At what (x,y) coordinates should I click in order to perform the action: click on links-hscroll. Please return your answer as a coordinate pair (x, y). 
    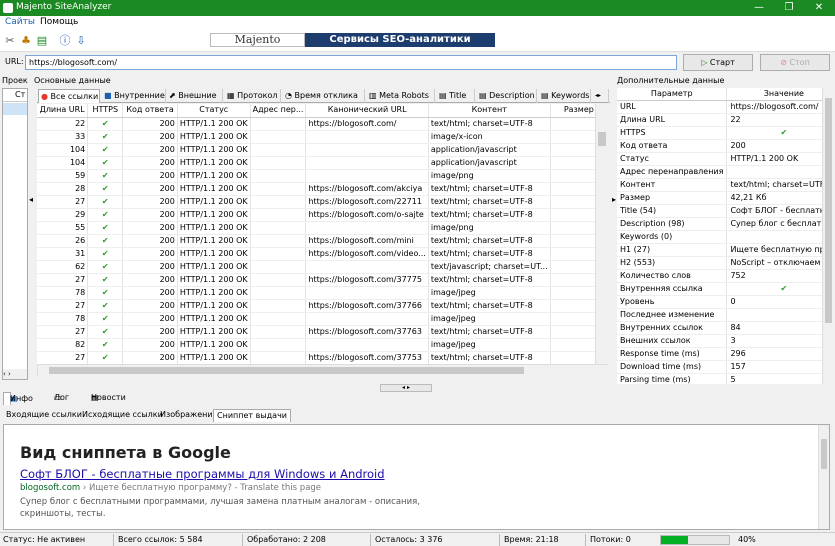
    Looking at the image, I should click on (322, 370).